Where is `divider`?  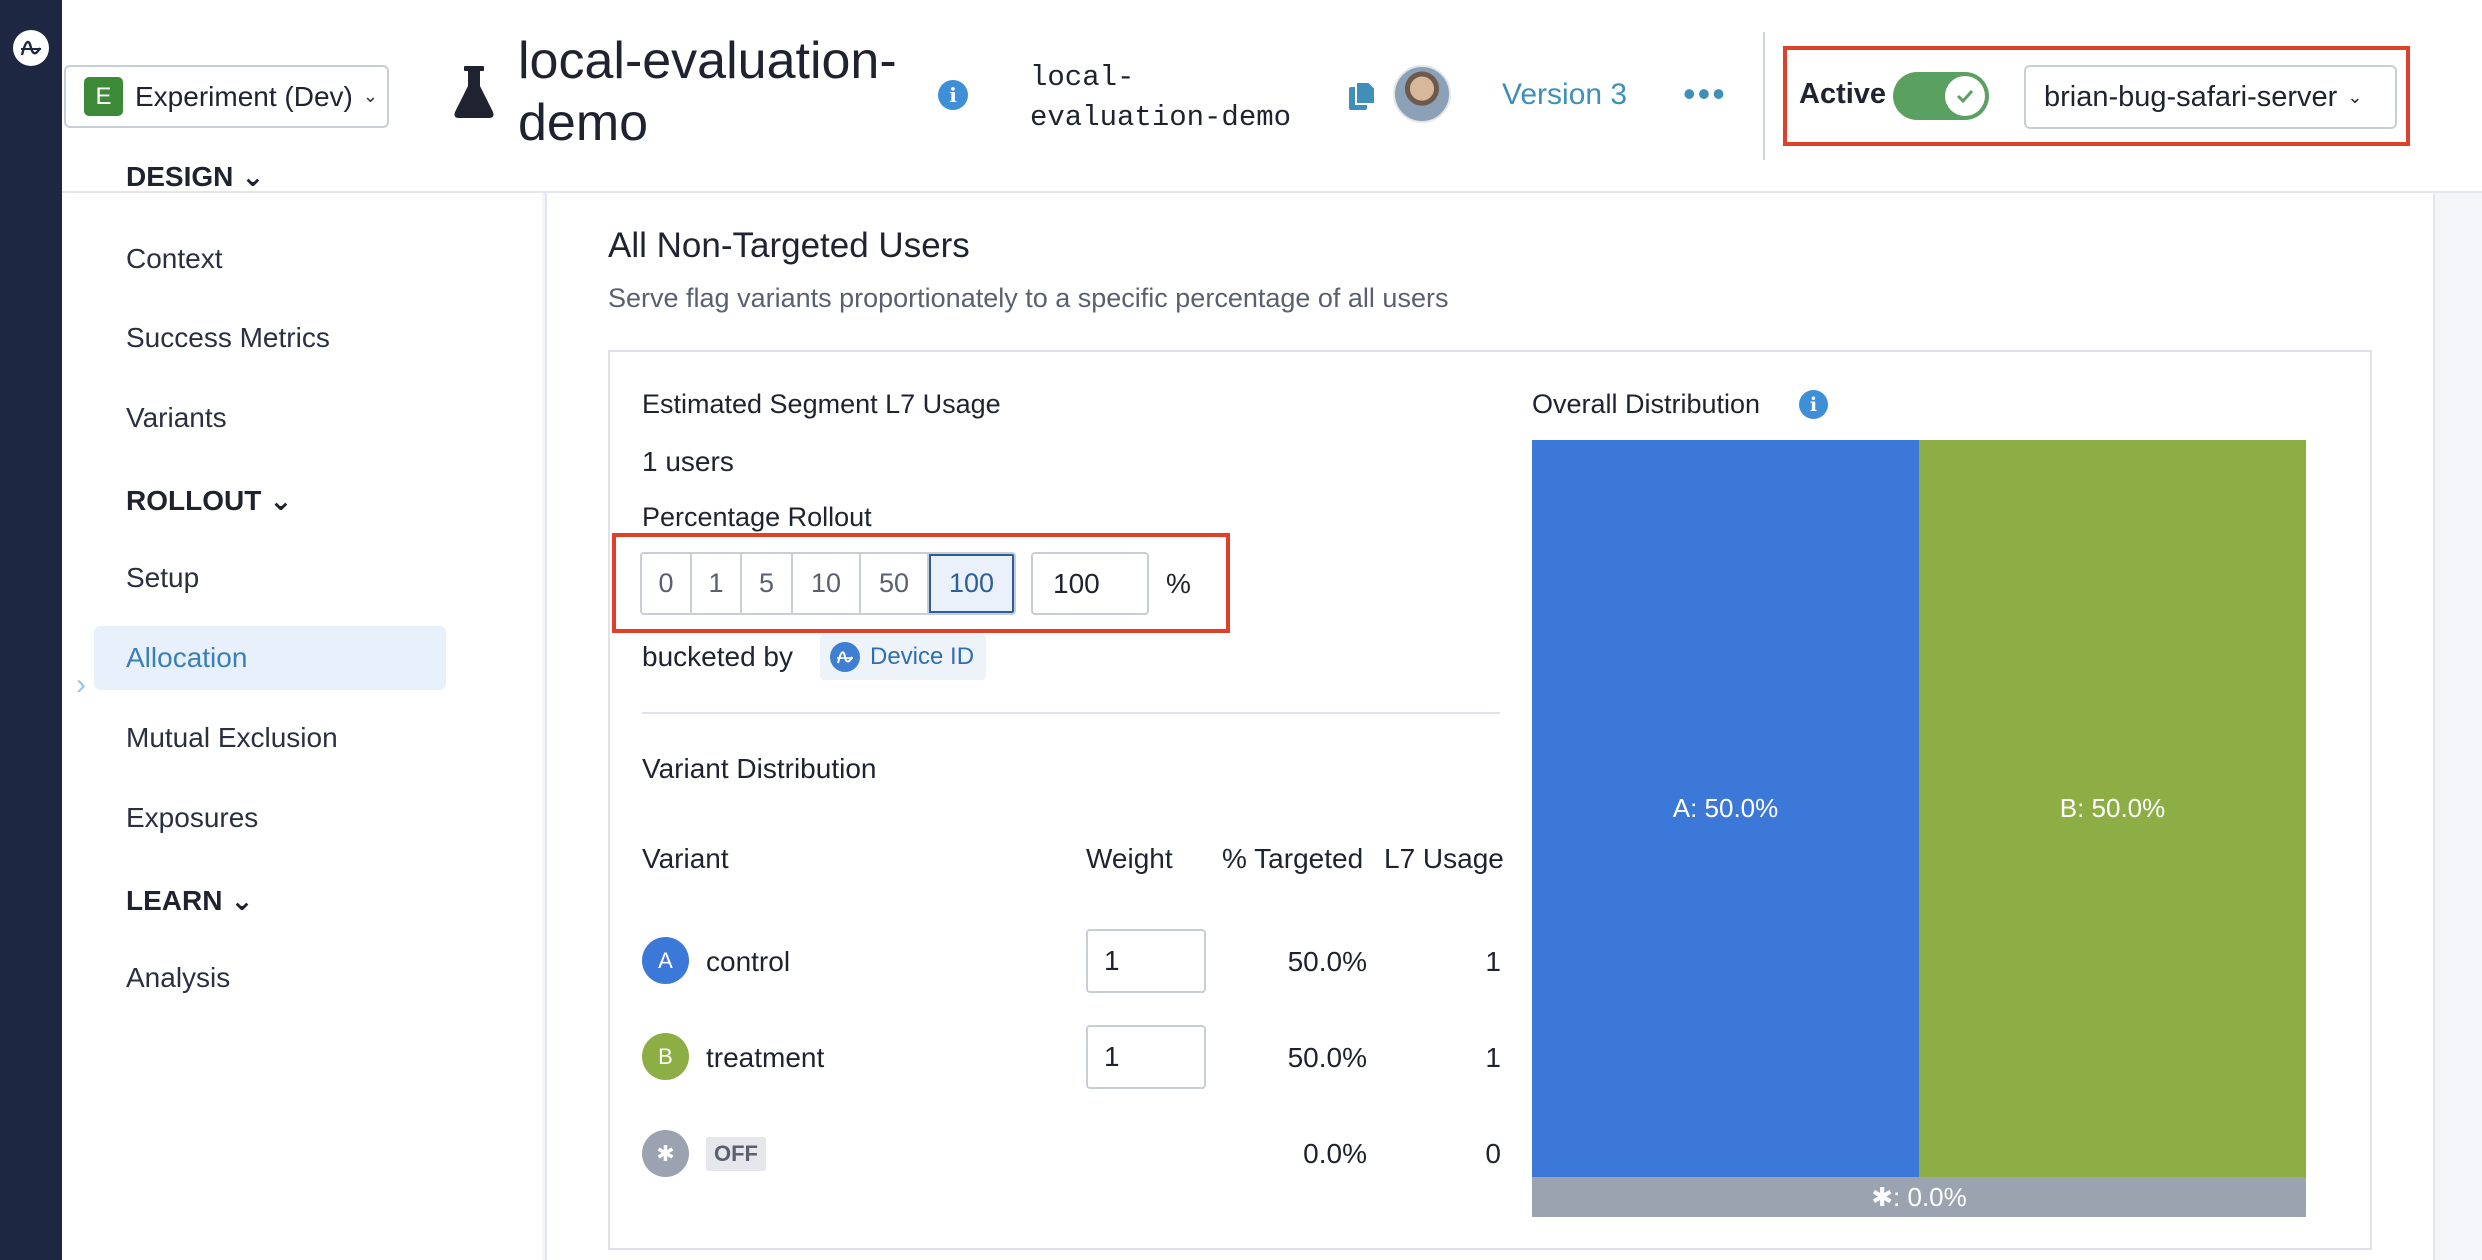 divider is located at coordinates (1071, 713).